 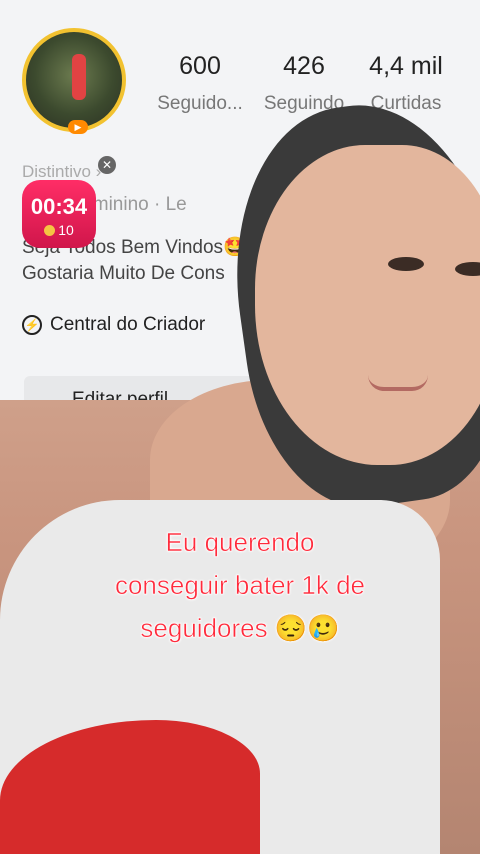 I want to click on close-icon: ✕, so click(x=107, y=165).